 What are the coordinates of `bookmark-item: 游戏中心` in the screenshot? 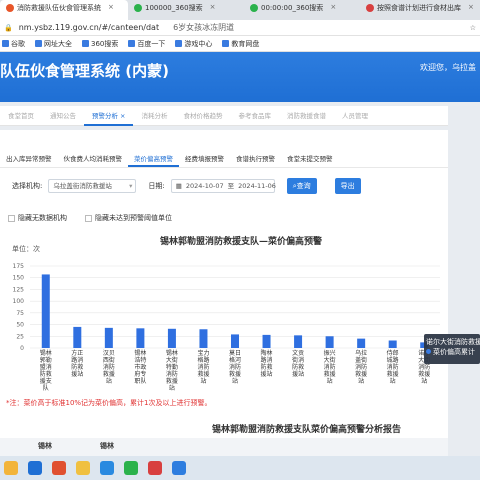 It's located at (193, 44).